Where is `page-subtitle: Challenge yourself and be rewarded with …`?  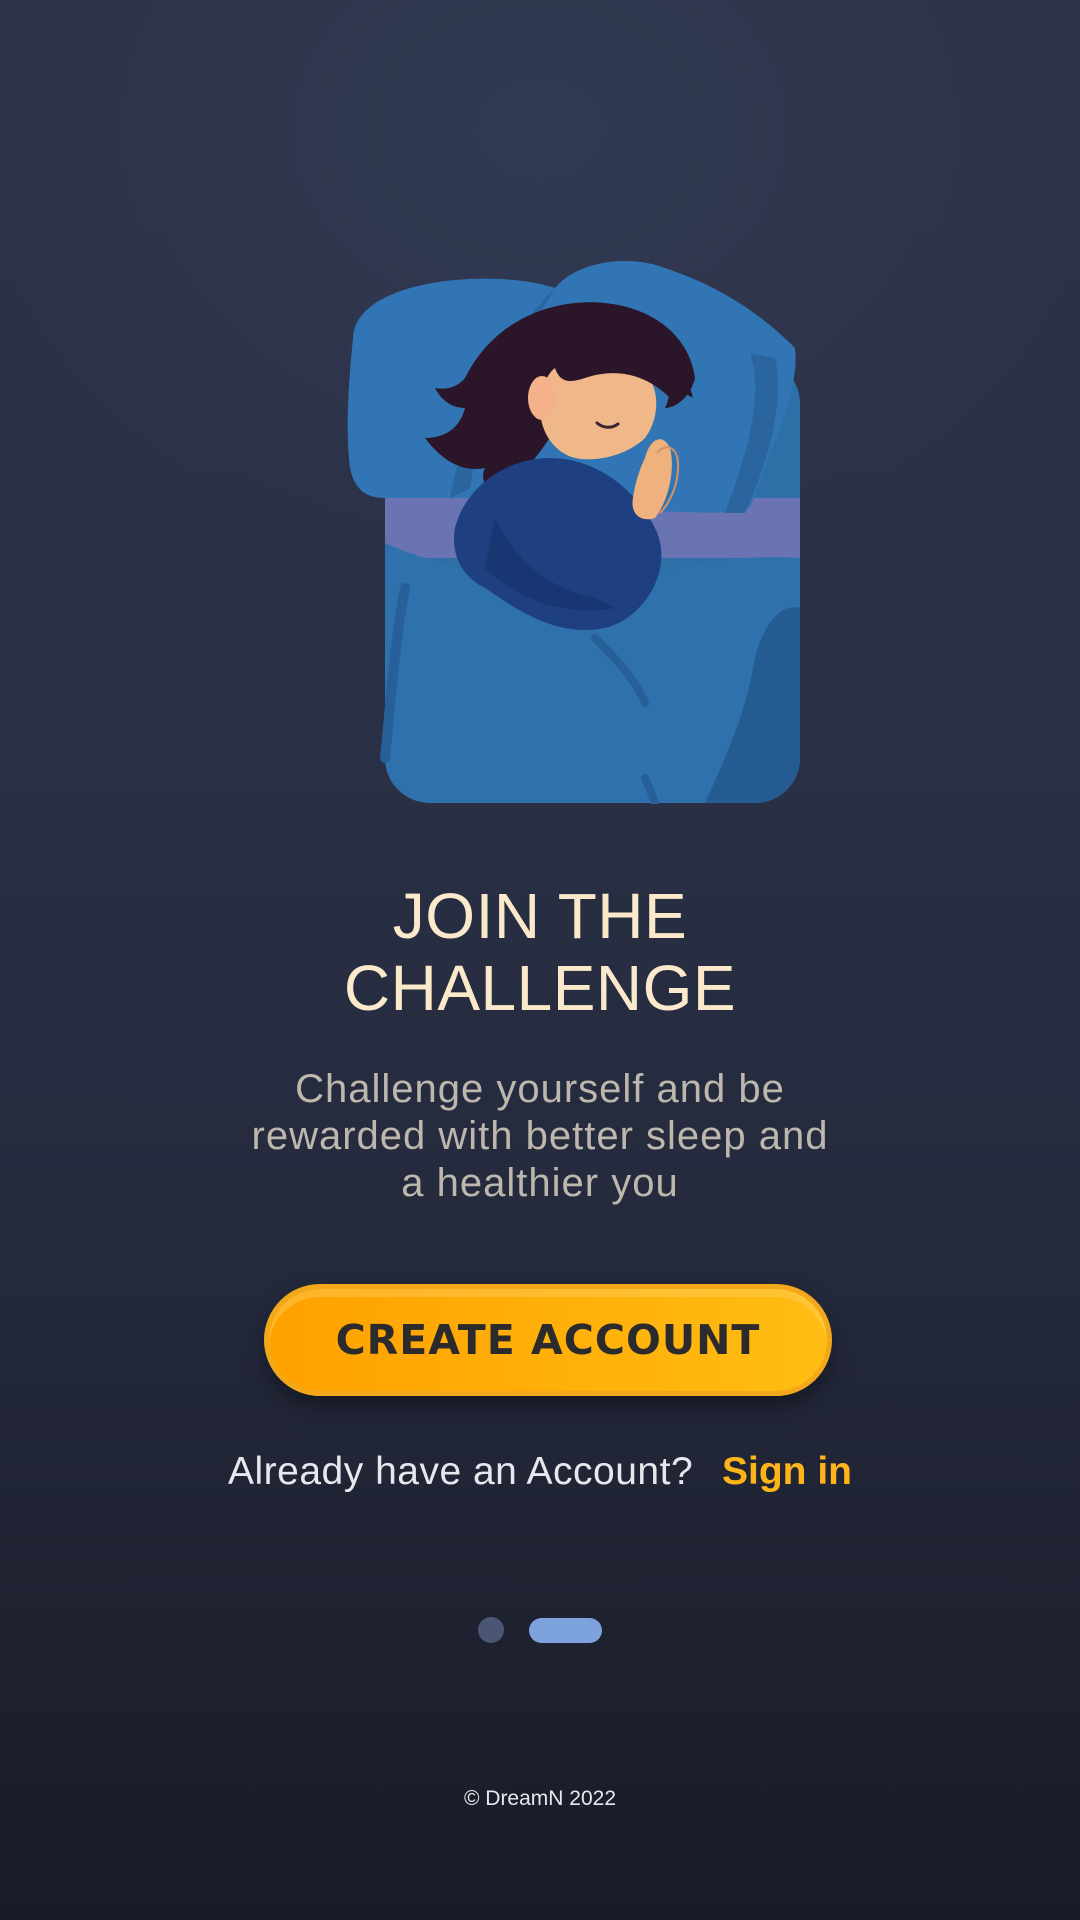 page-subtitle: Challenge yourself and be rewarded with … is located at coordinates (540, 1136).